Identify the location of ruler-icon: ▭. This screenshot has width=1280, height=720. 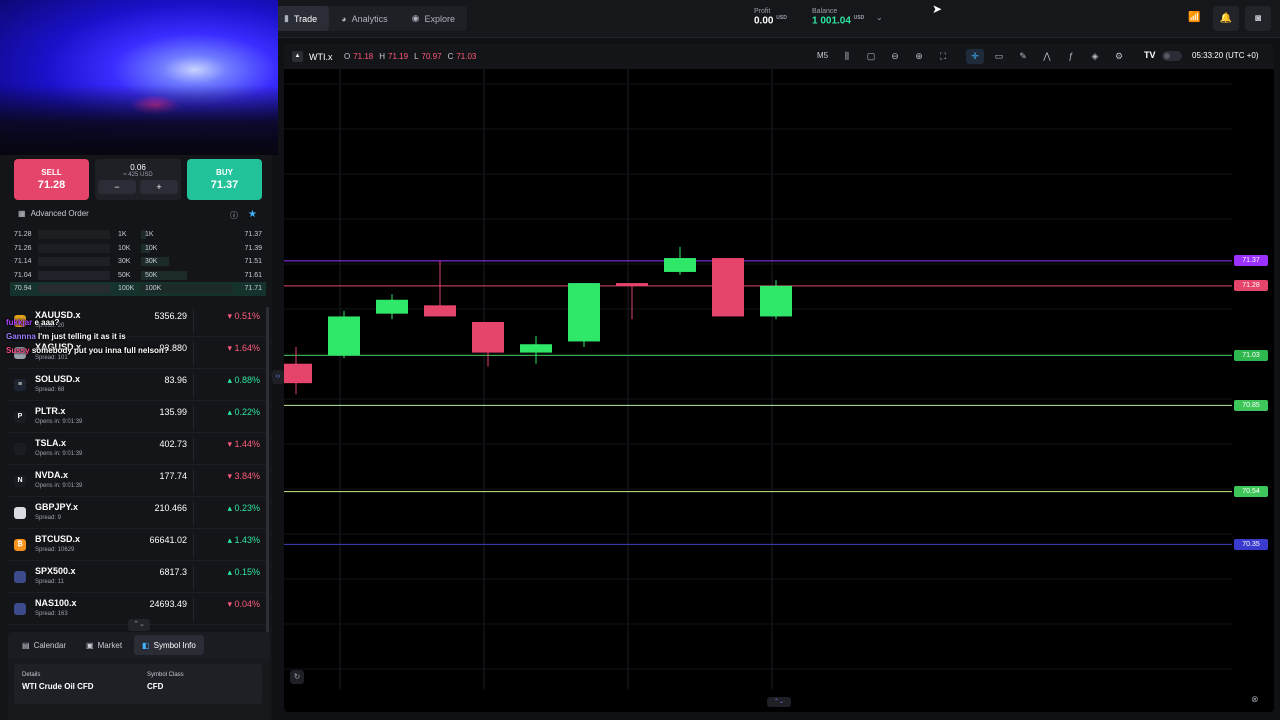
(999, 56).